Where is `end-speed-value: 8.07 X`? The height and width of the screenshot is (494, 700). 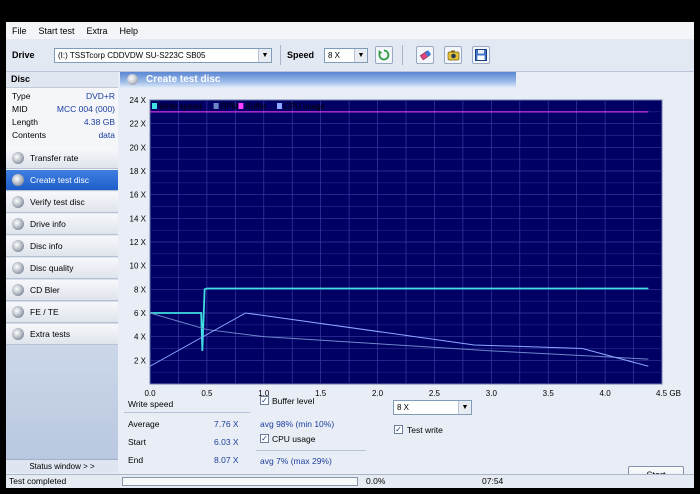 end-speed-value: 8.07 X is located at coordinates (226, 460).